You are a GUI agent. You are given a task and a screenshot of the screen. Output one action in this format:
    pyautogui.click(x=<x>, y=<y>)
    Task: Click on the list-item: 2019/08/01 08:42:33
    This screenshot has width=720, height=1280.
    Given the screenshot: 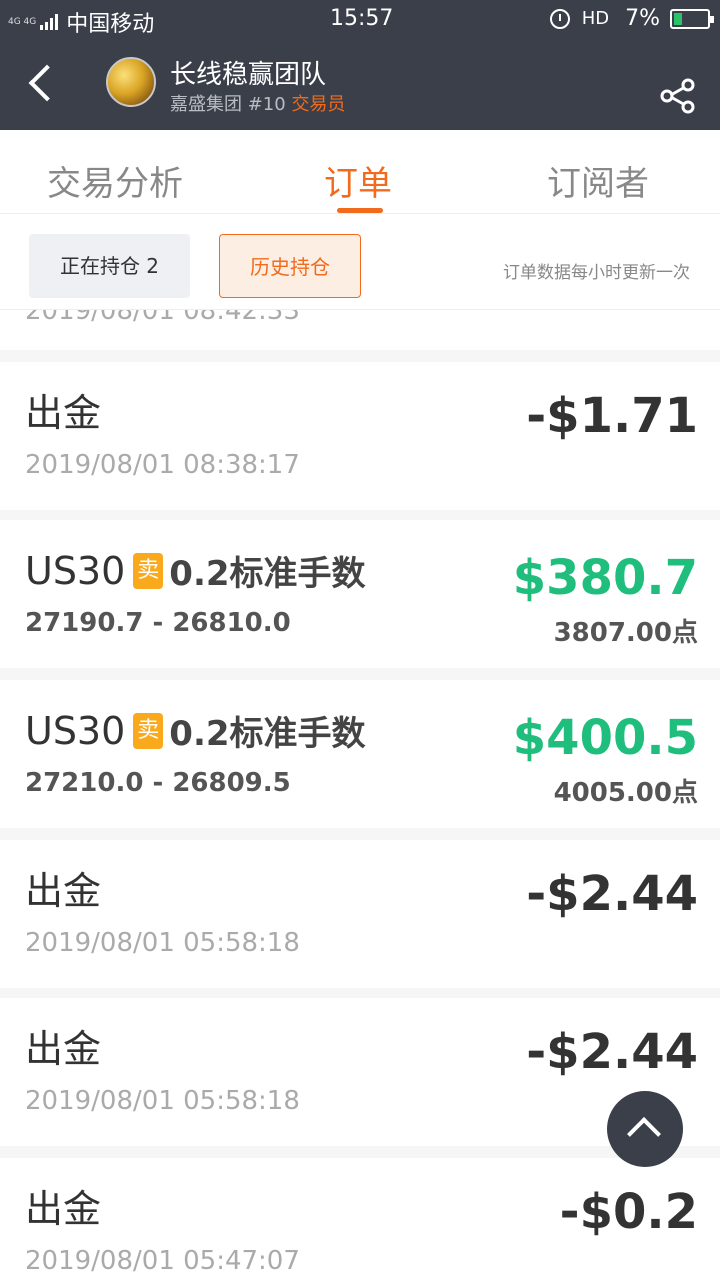 What is the action you would take?
    pyautogui.click(x=360, y=330)
    